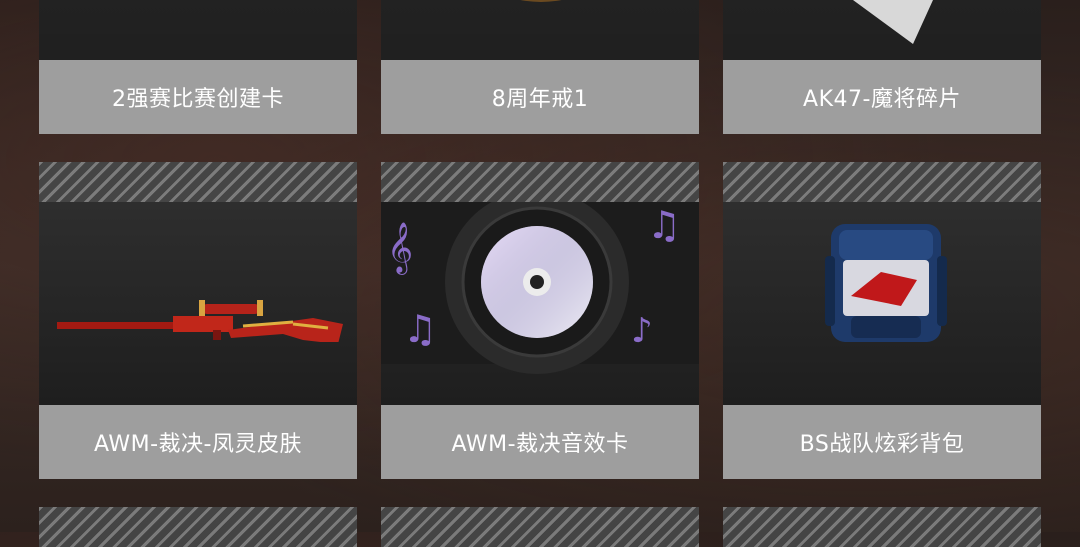 The height and width of the screenshot is (547, 1080). I want to click on item-label: 2强赛比赛创建卡, so click(198, 97).